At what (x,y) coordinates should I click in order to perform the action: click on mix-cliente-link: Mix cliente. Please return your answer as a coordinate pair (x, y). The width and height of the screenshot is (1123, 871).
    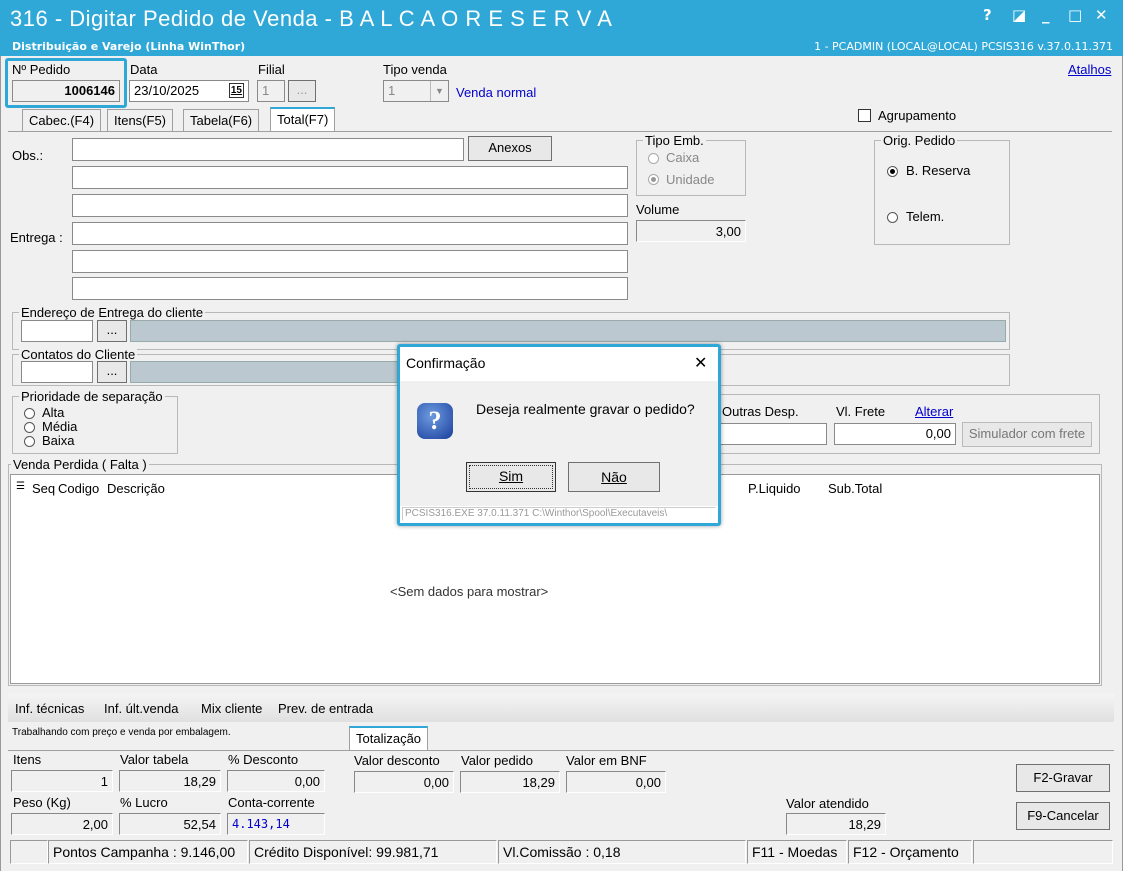
    Looking at the image, I should click on (231, 708).